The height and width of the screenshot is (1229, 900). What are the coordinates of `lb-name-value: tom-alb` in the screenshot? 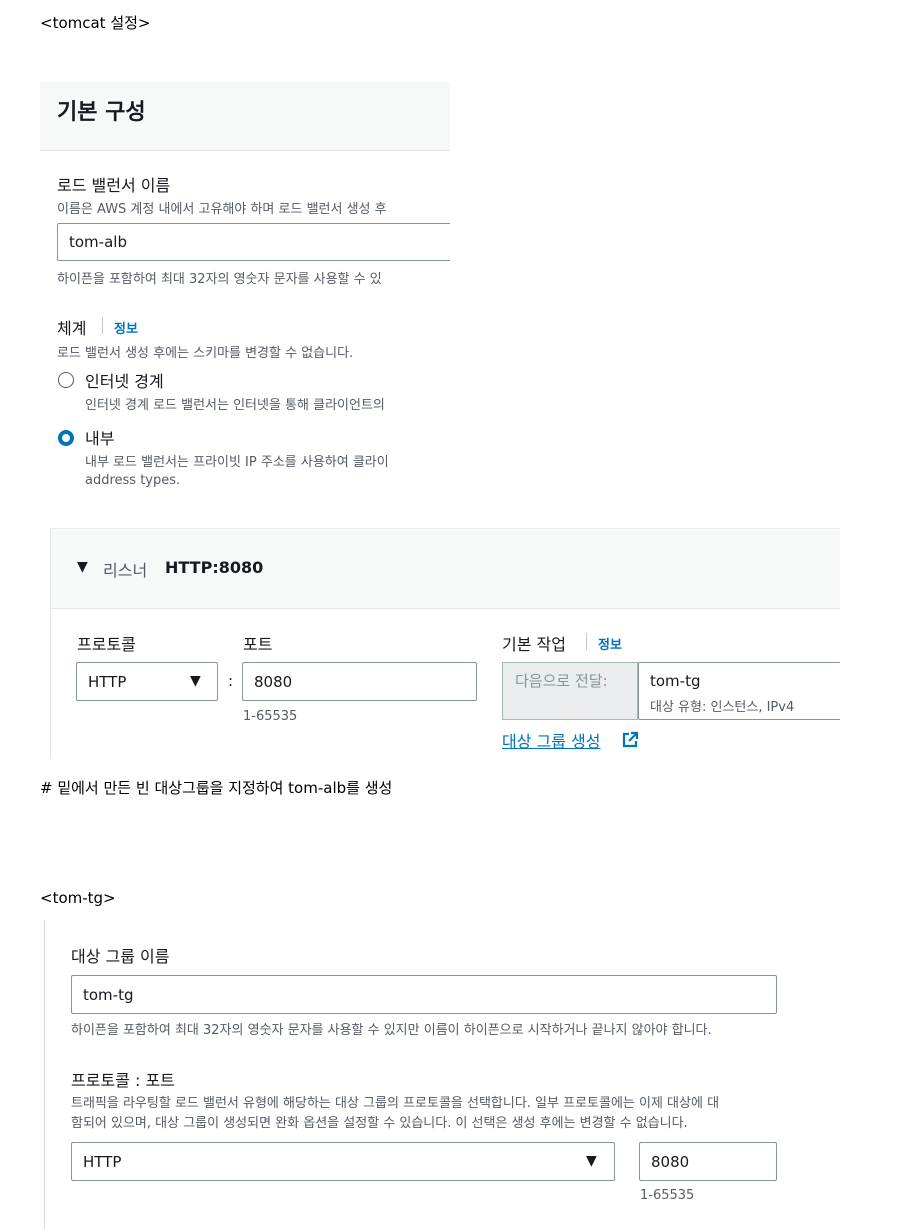 It's located at (98, 242).